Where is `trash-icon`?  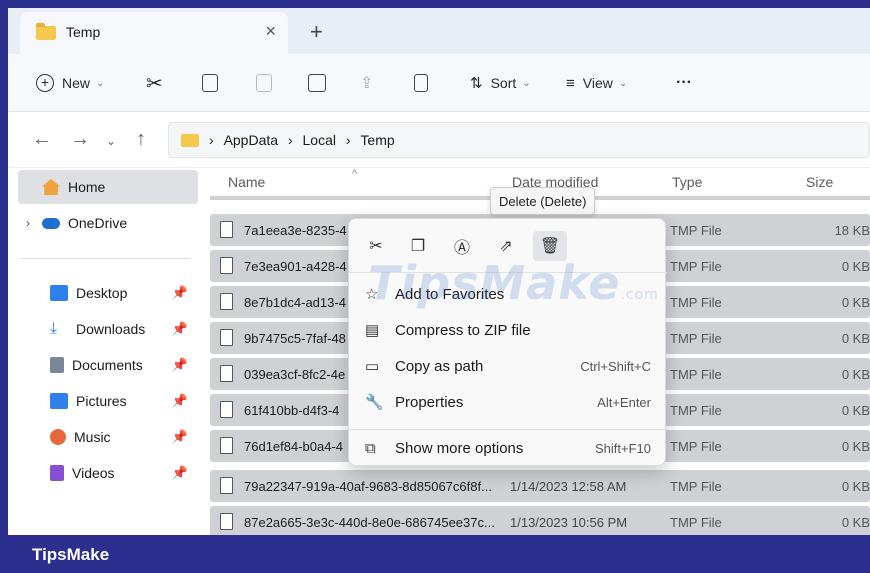
trash-icon is located at coordinates (421, 83).